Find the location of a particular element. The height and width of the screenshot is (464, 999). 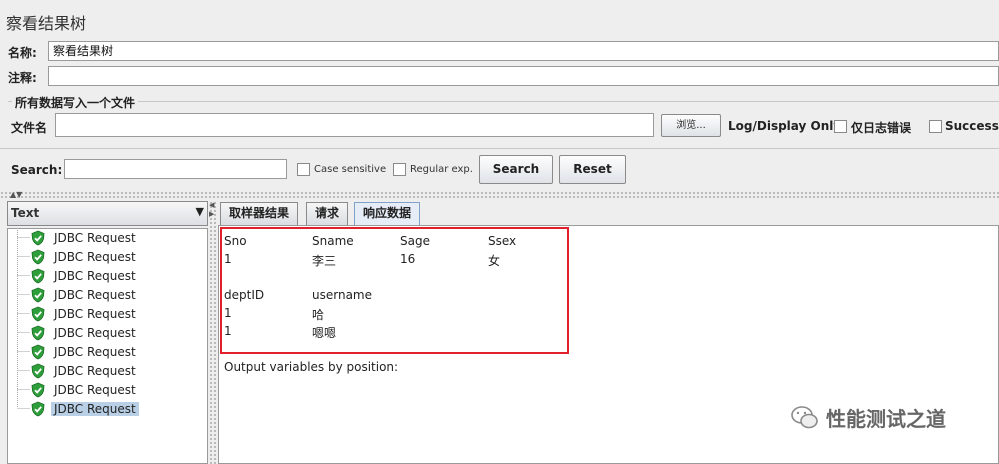

reset-button: Reset is located at coordinates (592, 169).